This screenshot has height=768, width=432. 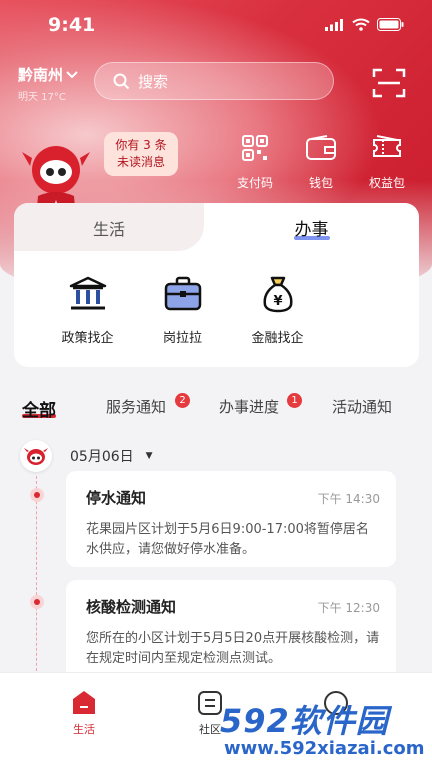 What do you see at coordinates (389, 83) in the screenshot?
I see `scan-icon` at bounding box center [389, 83].